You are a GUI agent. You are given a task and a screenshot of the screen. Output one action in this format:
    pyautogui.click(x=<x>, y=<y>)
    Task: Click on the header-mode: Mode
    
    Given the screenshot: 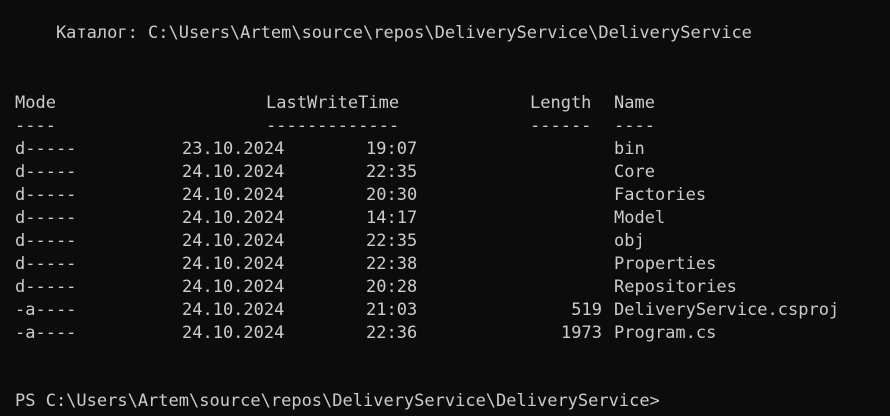 What is the action you would take?
    pyautogui.click(x=35, y=103)
    